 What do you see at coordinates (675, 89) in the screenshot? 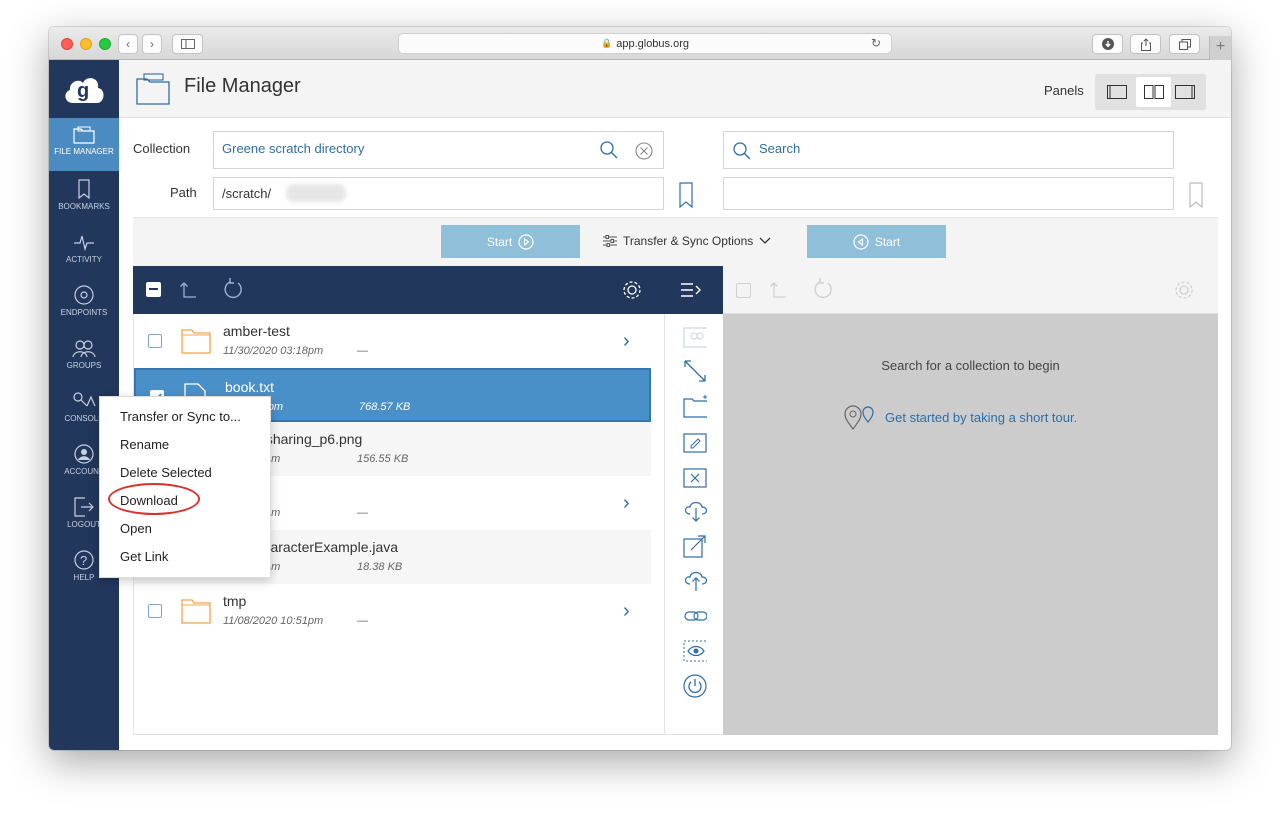
I see `page-header: File Manager Panels` at bounding box center [675, 89].